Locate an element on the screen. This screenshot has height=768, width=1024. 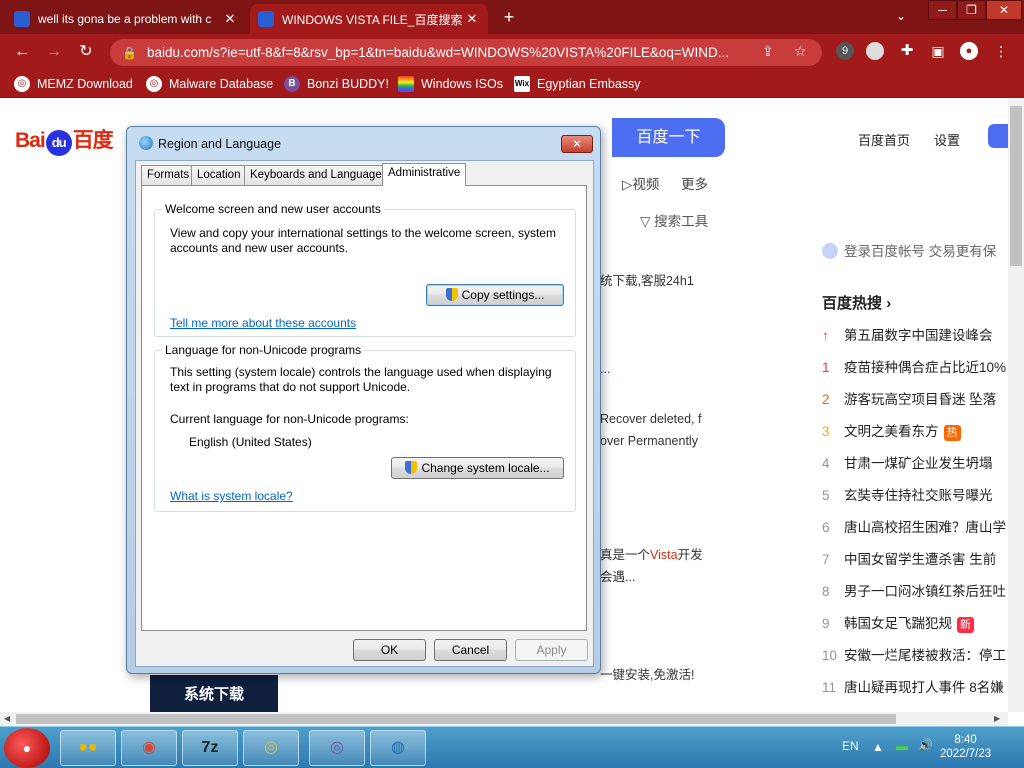
minimize-button: ─ is located at coordinates (942, 10).